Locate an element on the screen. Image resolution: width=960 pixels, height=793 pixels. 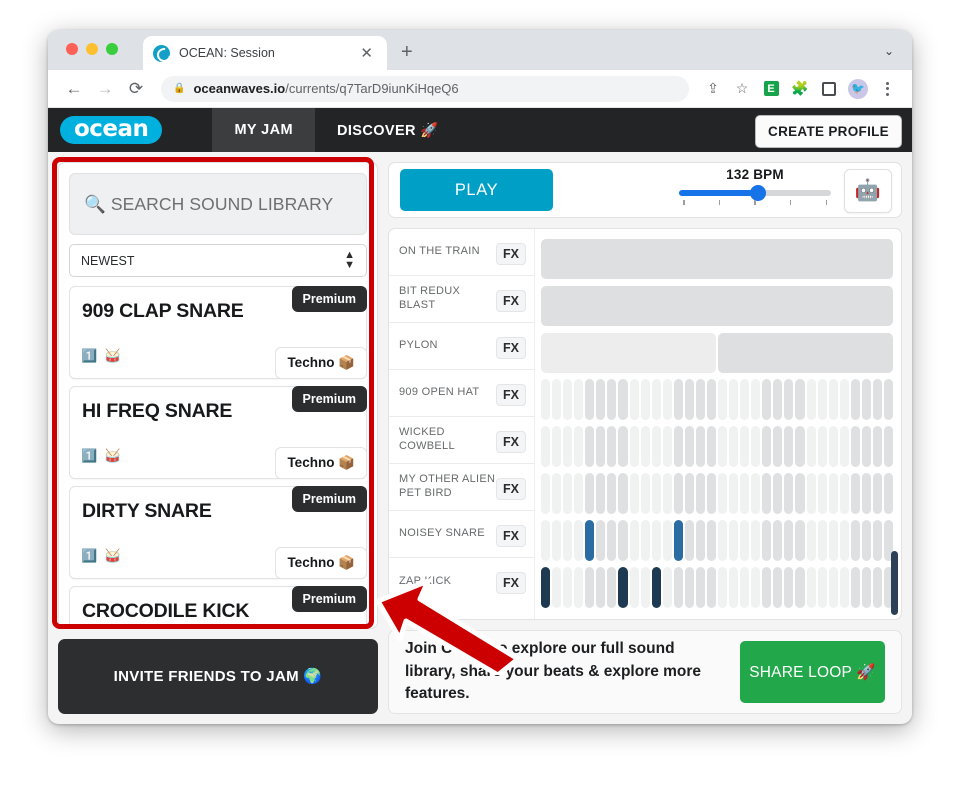
list-item: HI FREQ SNARE Premium 1️⃣ 🥁 Techno 📦 is located at coordinates (218, 432).